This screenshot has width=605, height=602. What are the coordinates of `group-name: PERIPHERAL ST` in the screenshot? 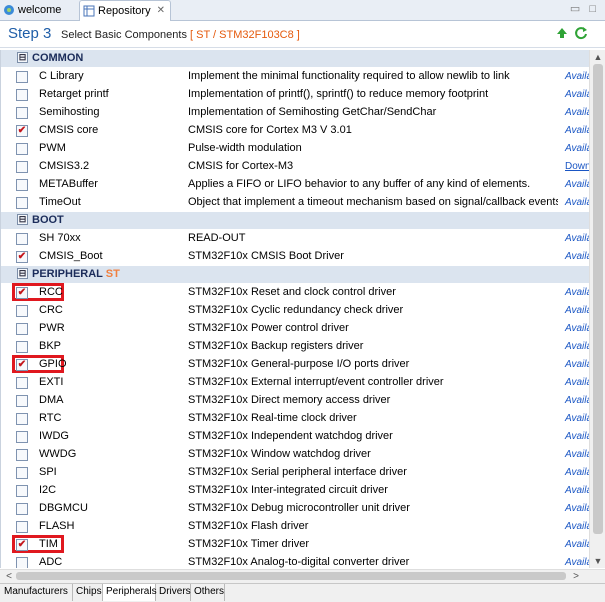 It's located at (76, 274).